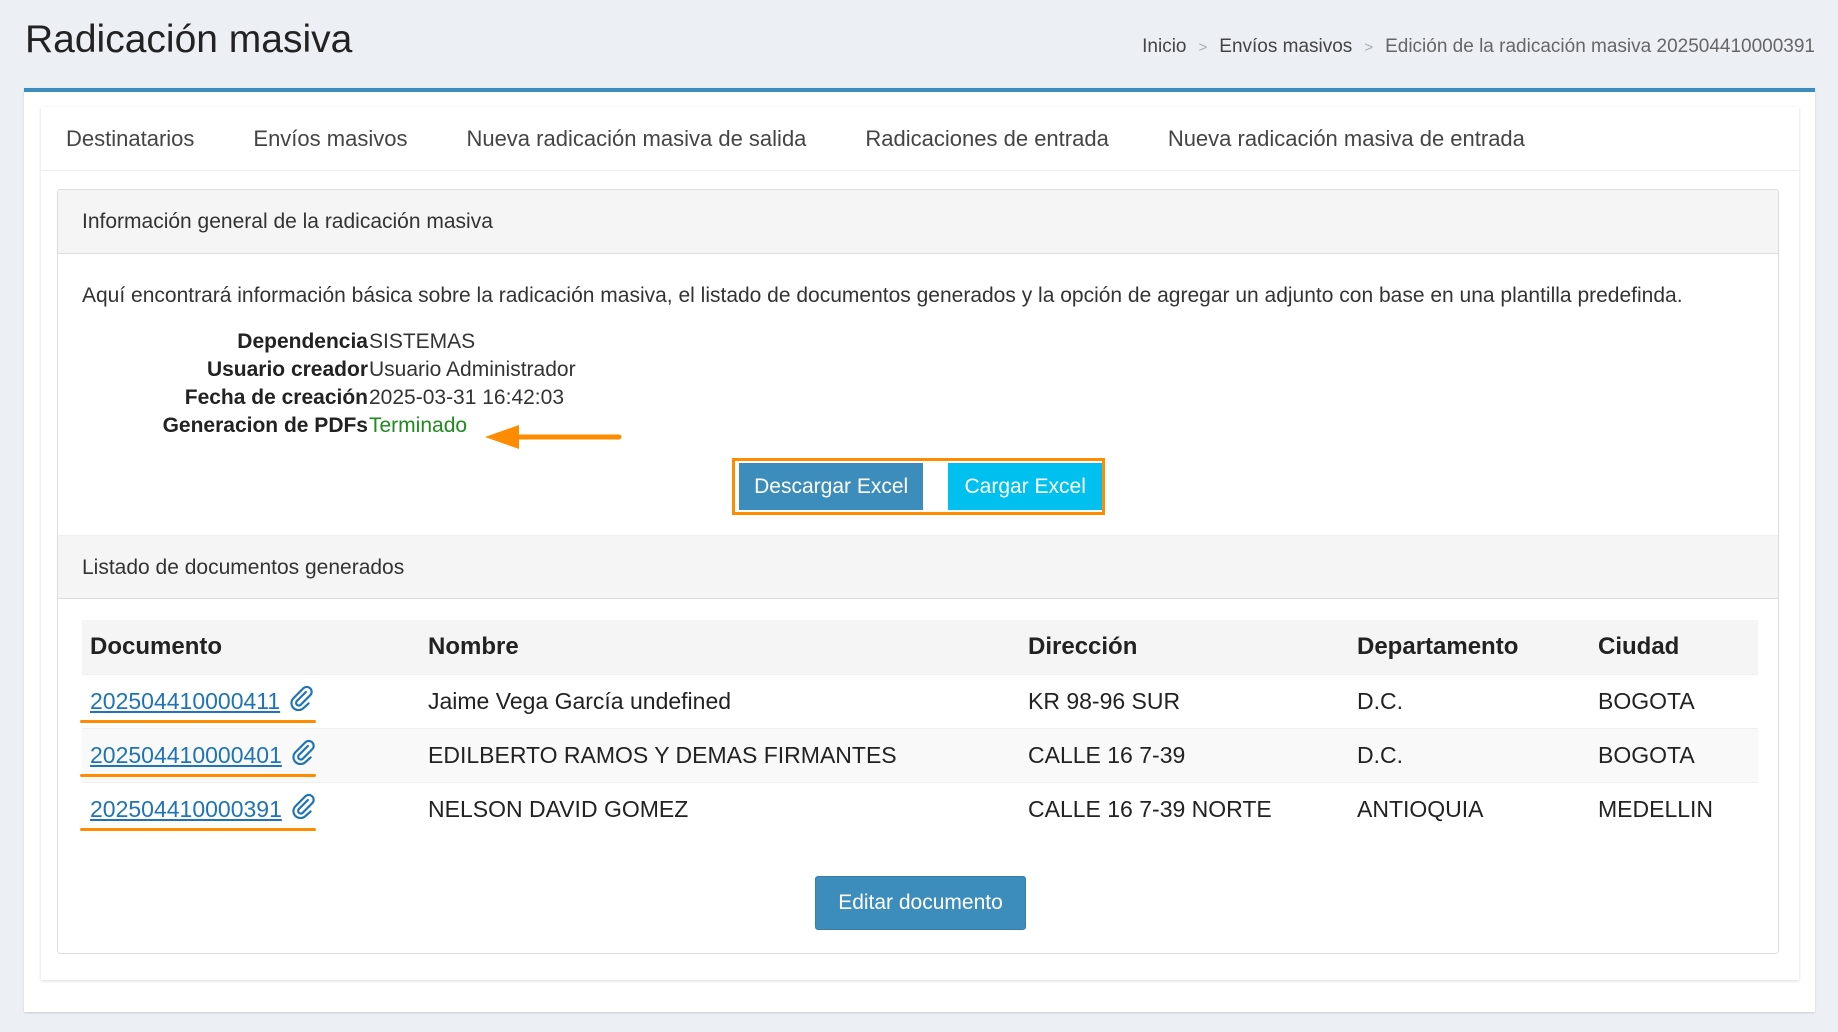 The image size is (1838, 1032). Describe the element at coordinates (636, 139) in the screenshot. I see `tab-nueva-radicacion-salida: Nueva radicación masiva de salida` at that location.